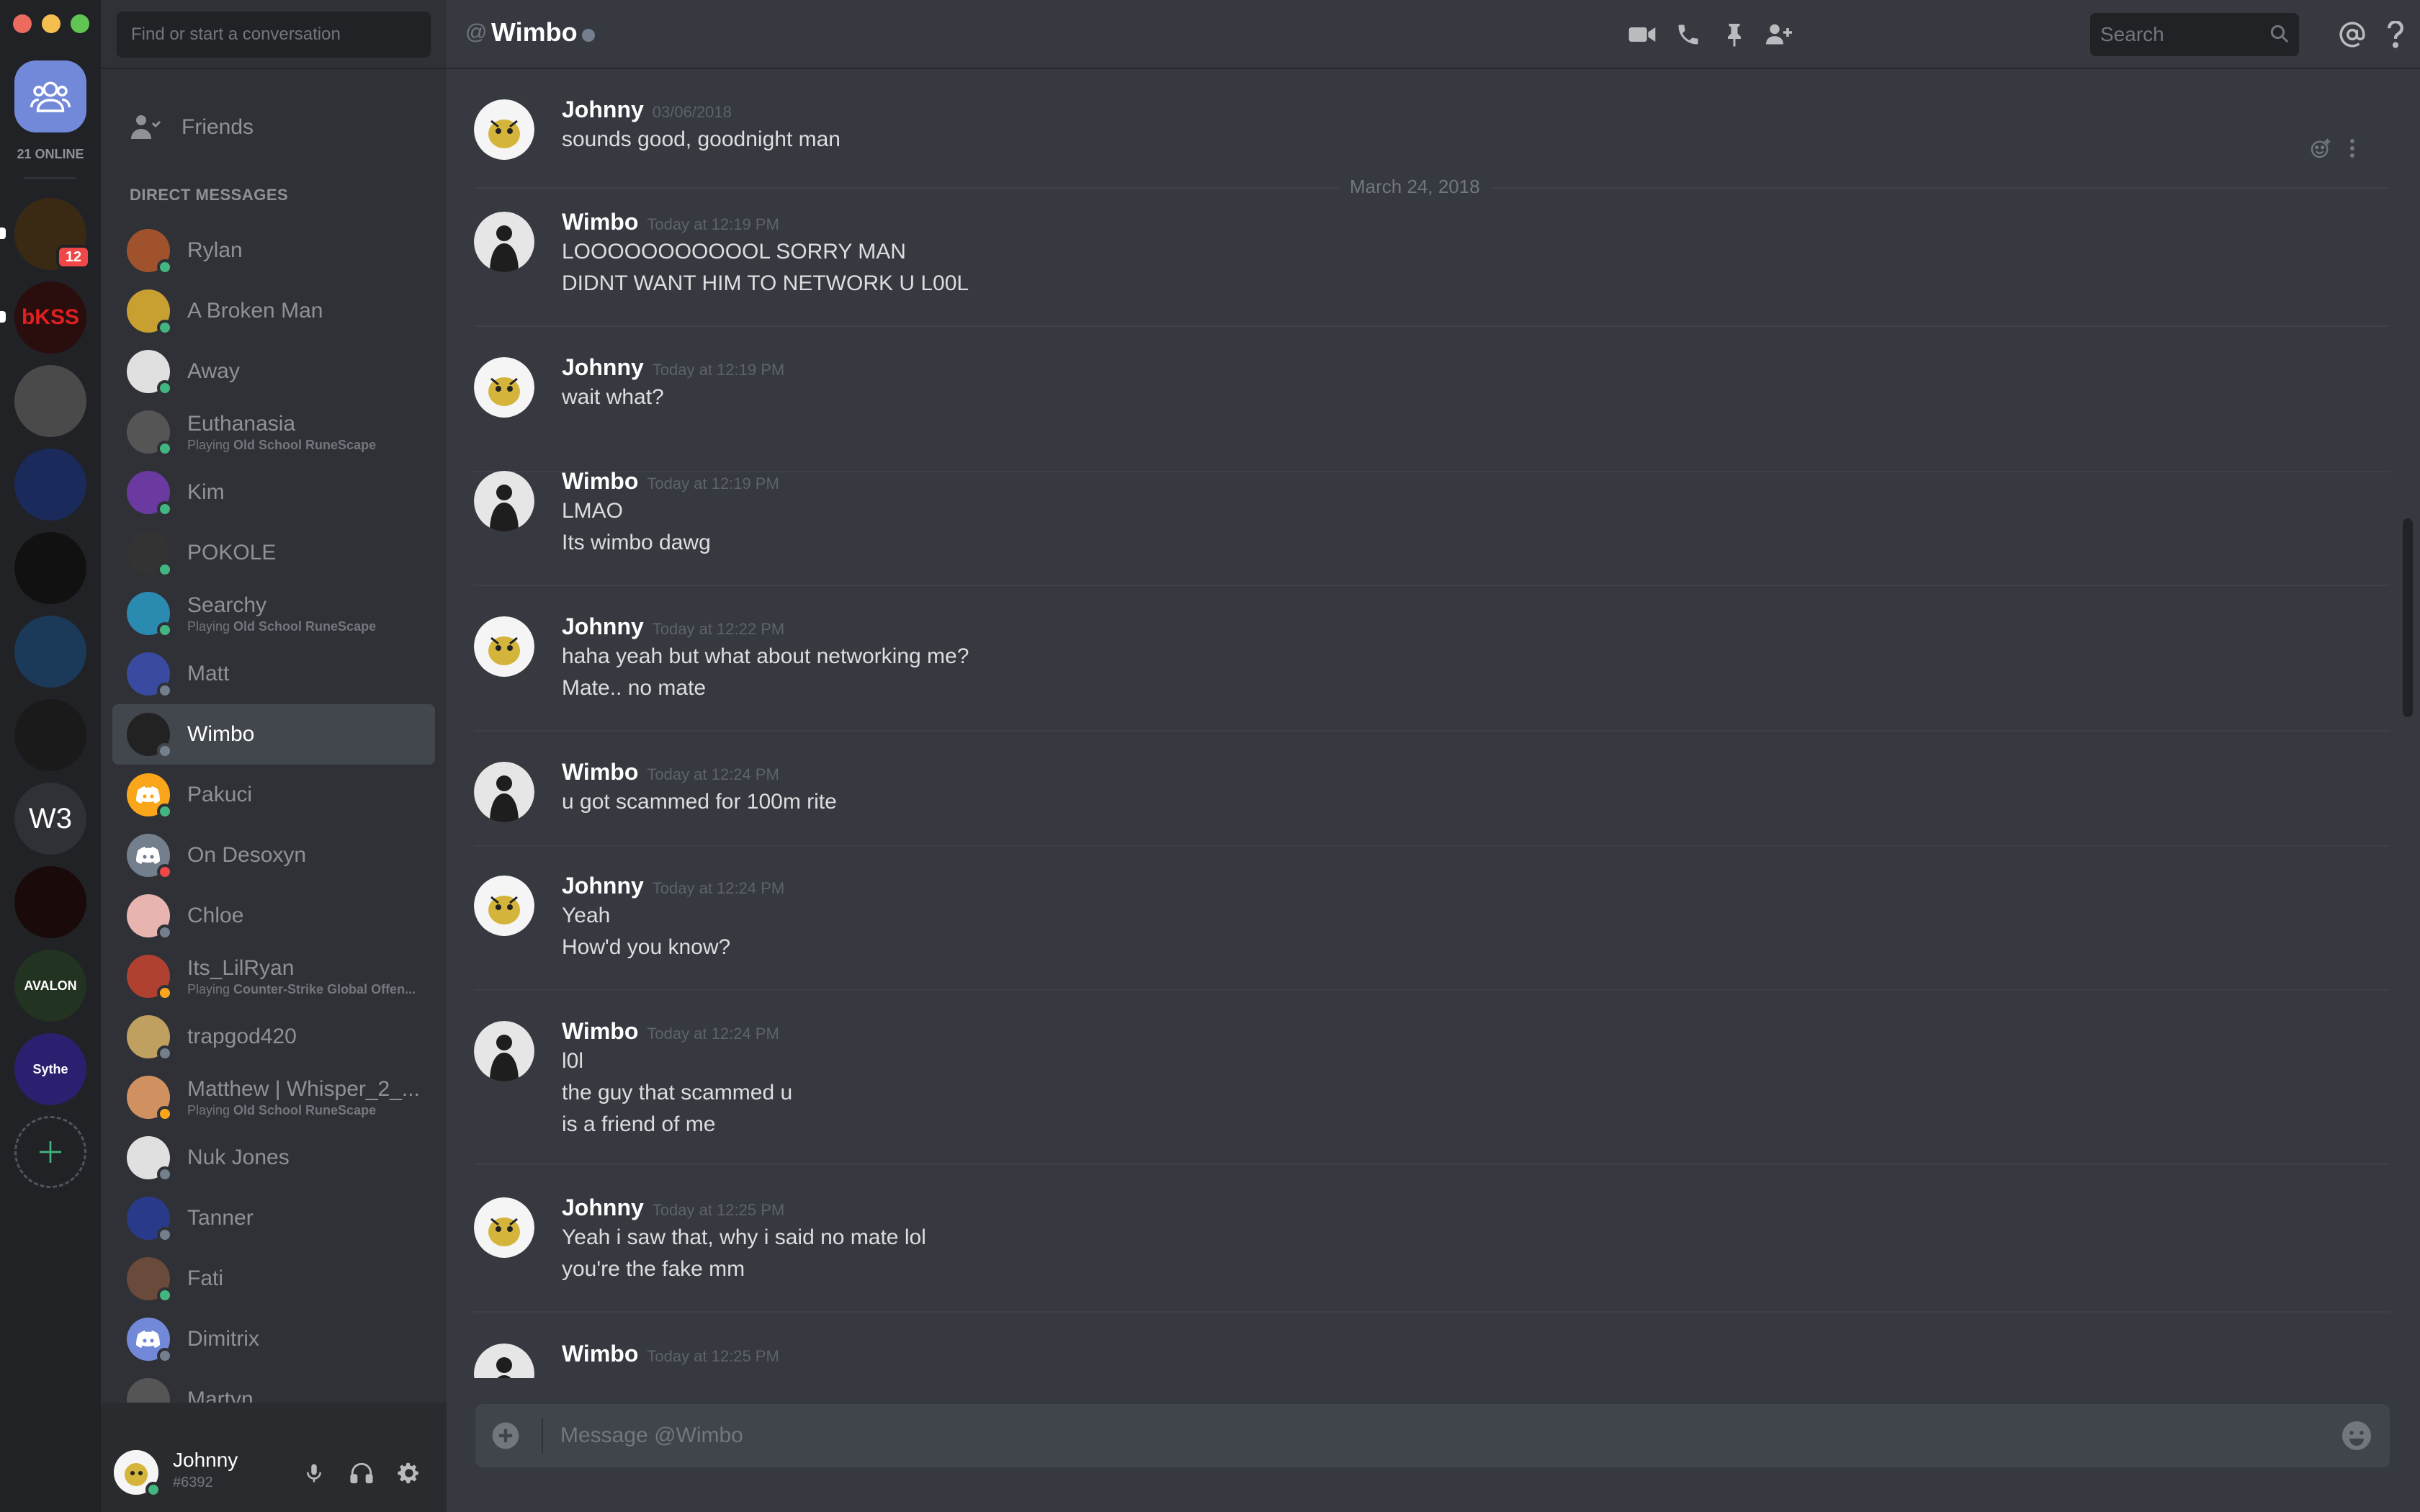 The image size is (2420, 1512). Describe the element at coordinates (50, 986) in the screenshot. I see `server-avalon: AVALON` at that location.